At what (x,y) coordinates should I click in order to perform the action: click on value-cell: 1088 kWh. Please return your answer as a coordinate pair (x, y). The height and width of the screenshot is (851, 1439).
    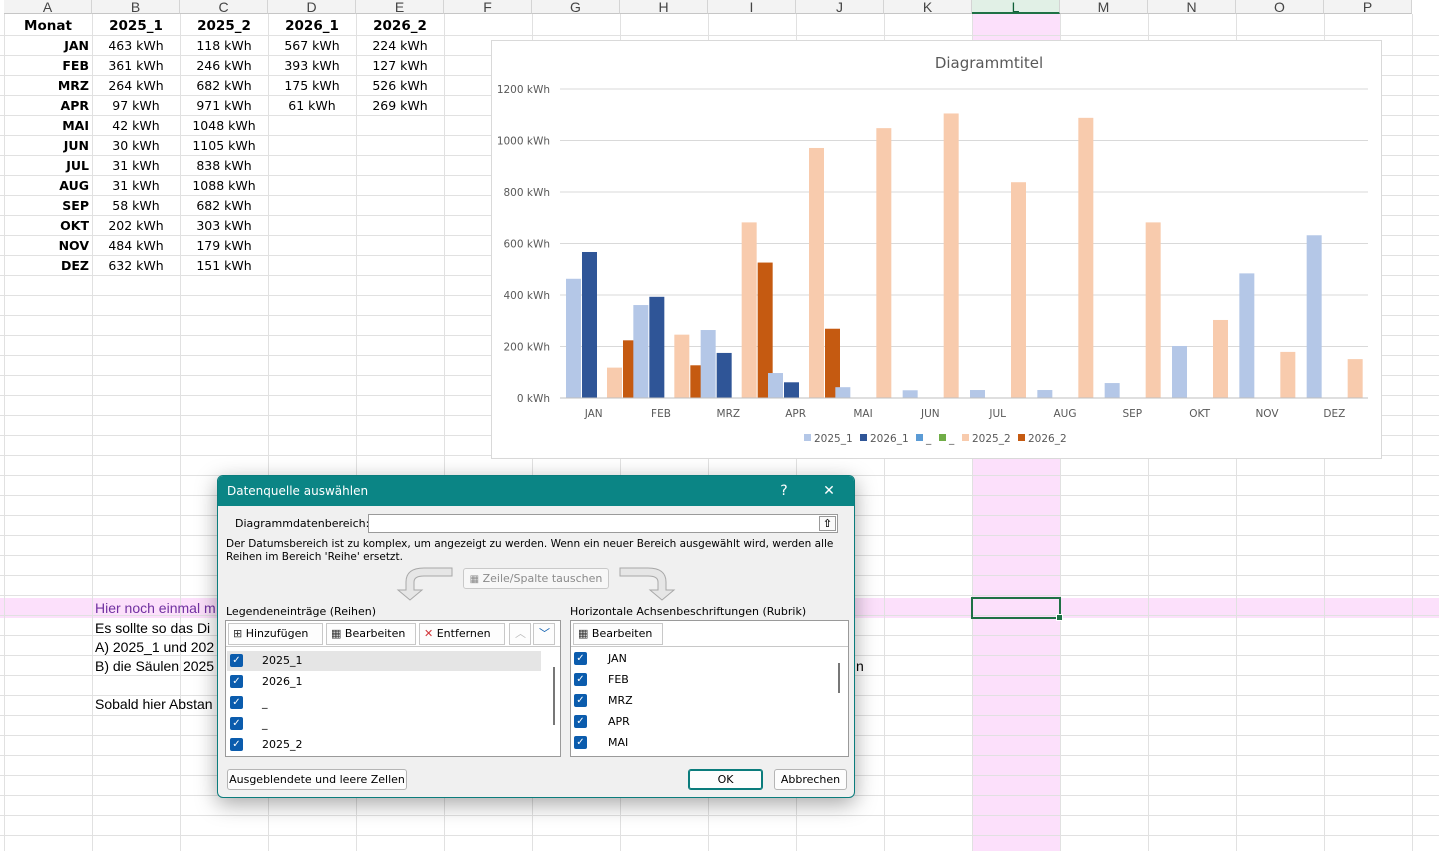
    Looking at the image, I should click on (224, 186).